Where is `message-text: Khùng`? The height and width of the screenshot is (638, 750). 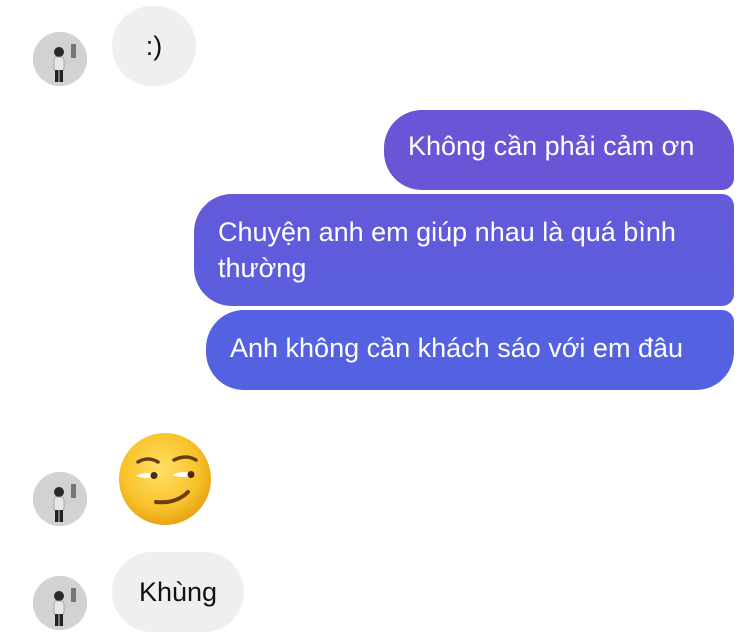 message-text: Khùng is located at coordinates (178, 592).